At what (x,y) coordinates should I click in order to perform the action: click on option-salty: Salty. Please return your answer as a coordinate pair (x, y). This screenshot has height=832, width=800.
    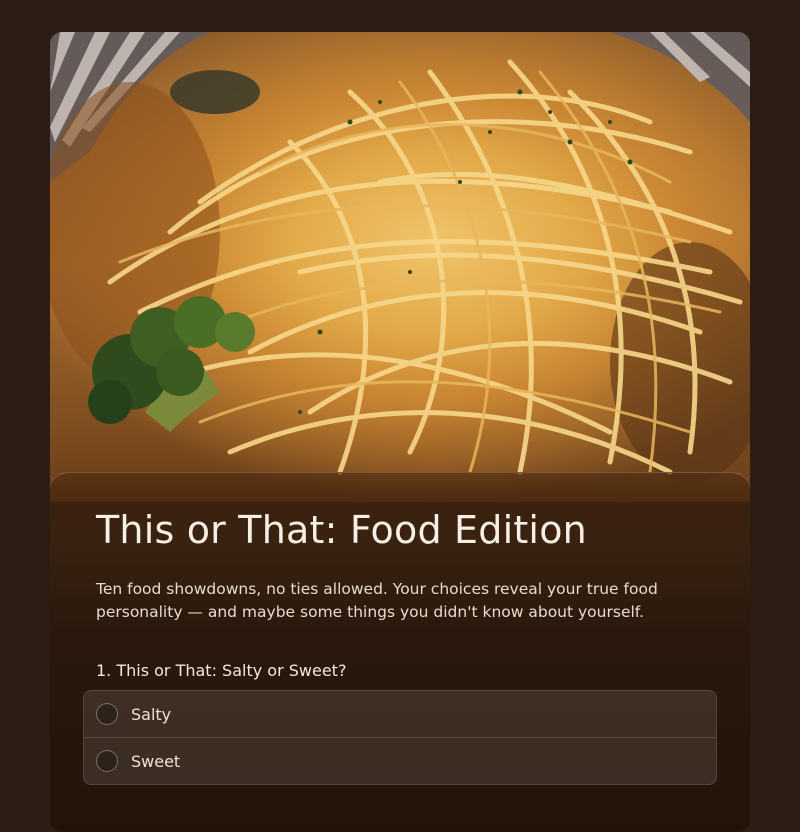
    Looking at the image, I should click on (400, 714).